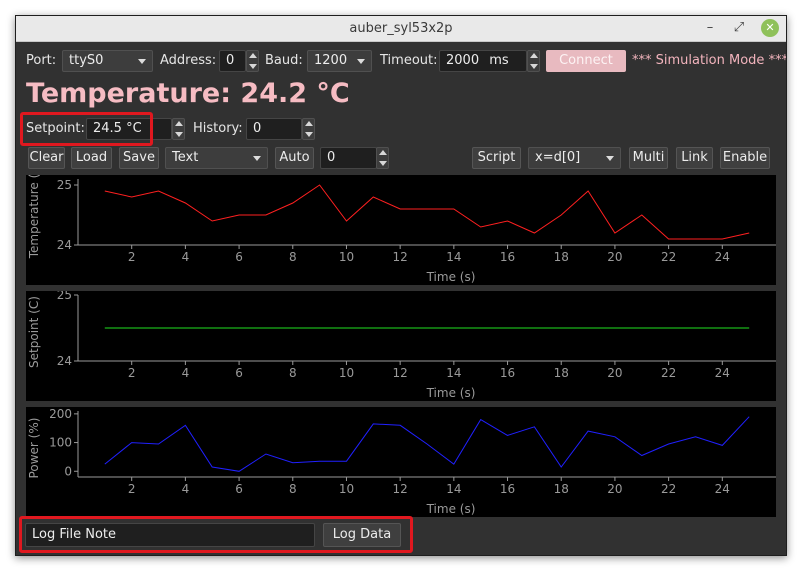  Describe the element at coordinates (694, 158) in the screenshot. I see `link-button: Link` at that location.